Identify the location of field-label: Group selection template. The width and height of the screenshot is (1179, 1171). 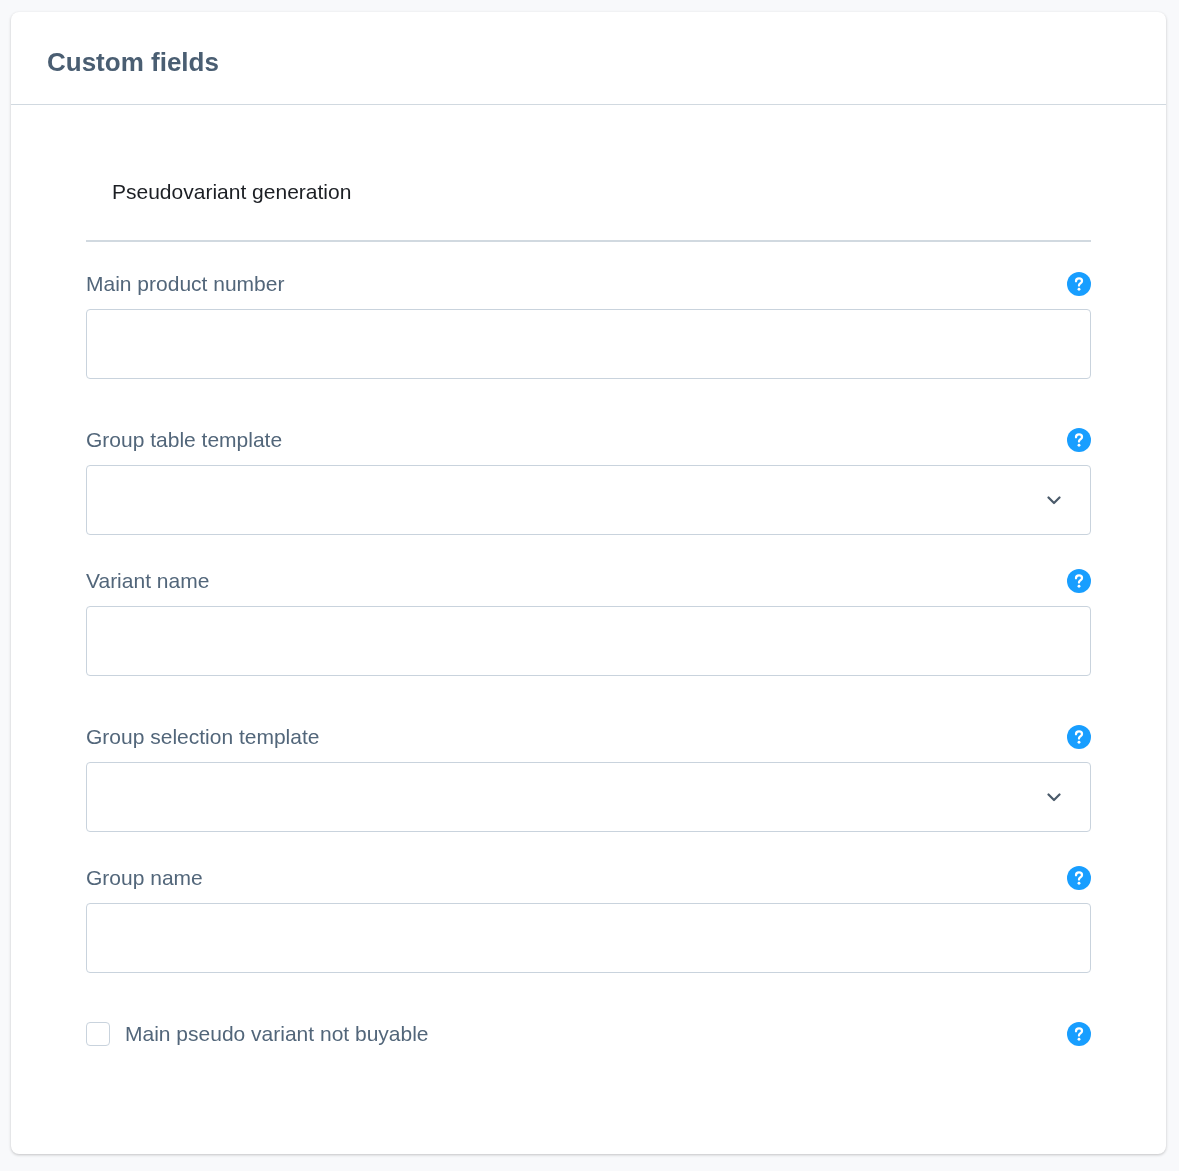
(203, 737).